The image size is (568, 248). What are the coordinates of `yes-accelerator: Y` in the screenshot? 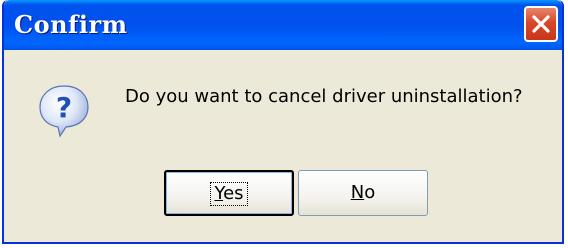 It's located at (219, 193).